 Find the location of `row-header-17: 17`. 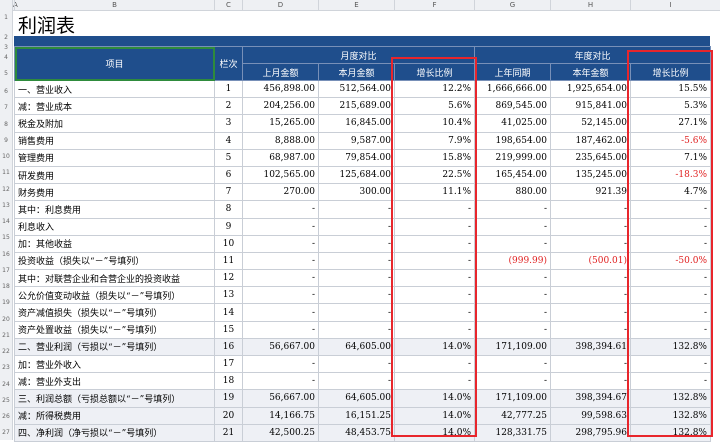

row-header-17: 17 is located at coordinates (6, 270).